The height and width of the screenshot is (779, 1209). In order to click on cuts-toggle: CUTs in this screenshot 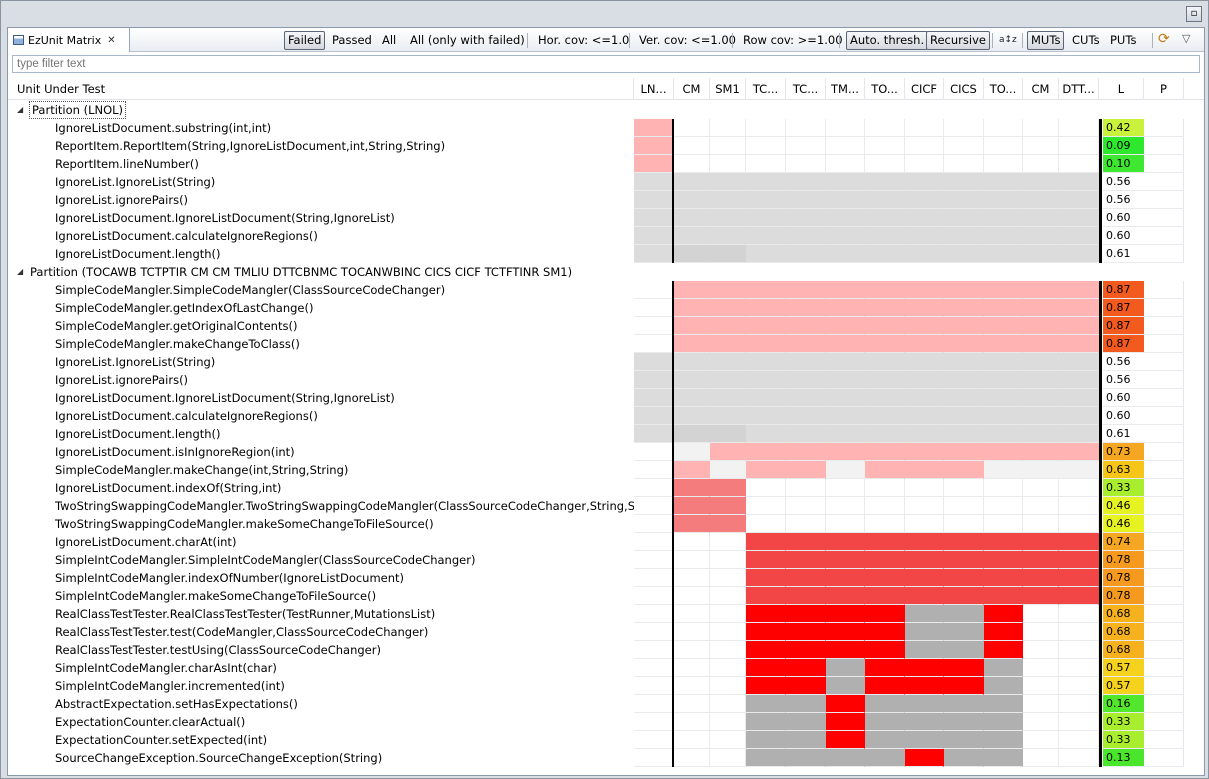, I will do `click(1086, 40)`.